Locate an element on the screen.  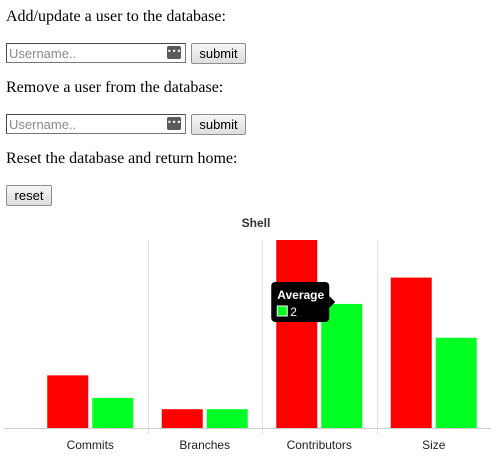
tooltip-title: Average is located at coordinates (300, 295).